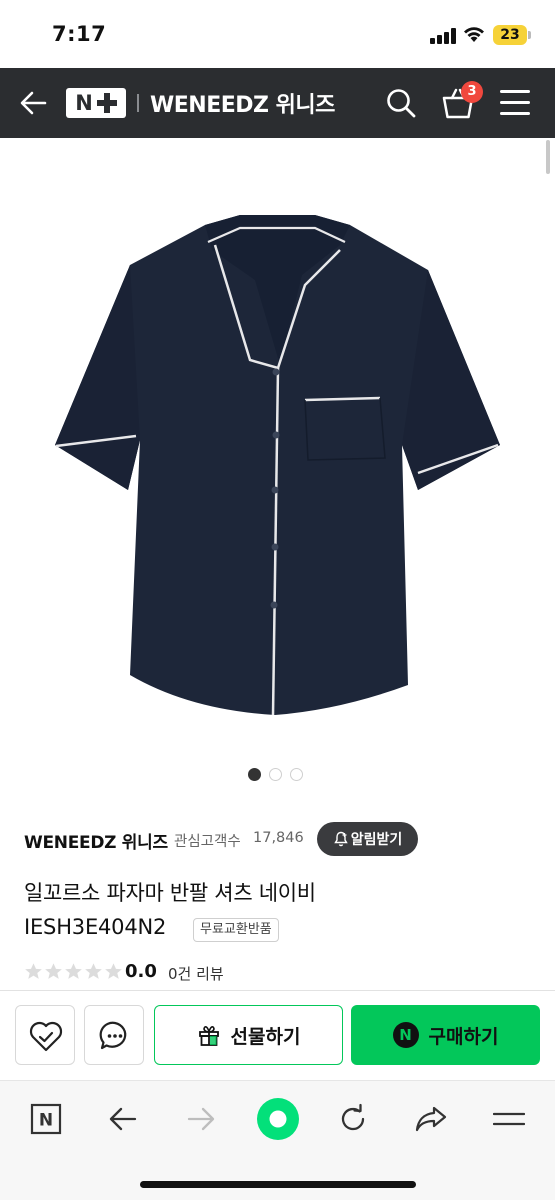 This screenshot has width=555, height=1200. I want to click on naver-home-button: N, so click(46, 1119).